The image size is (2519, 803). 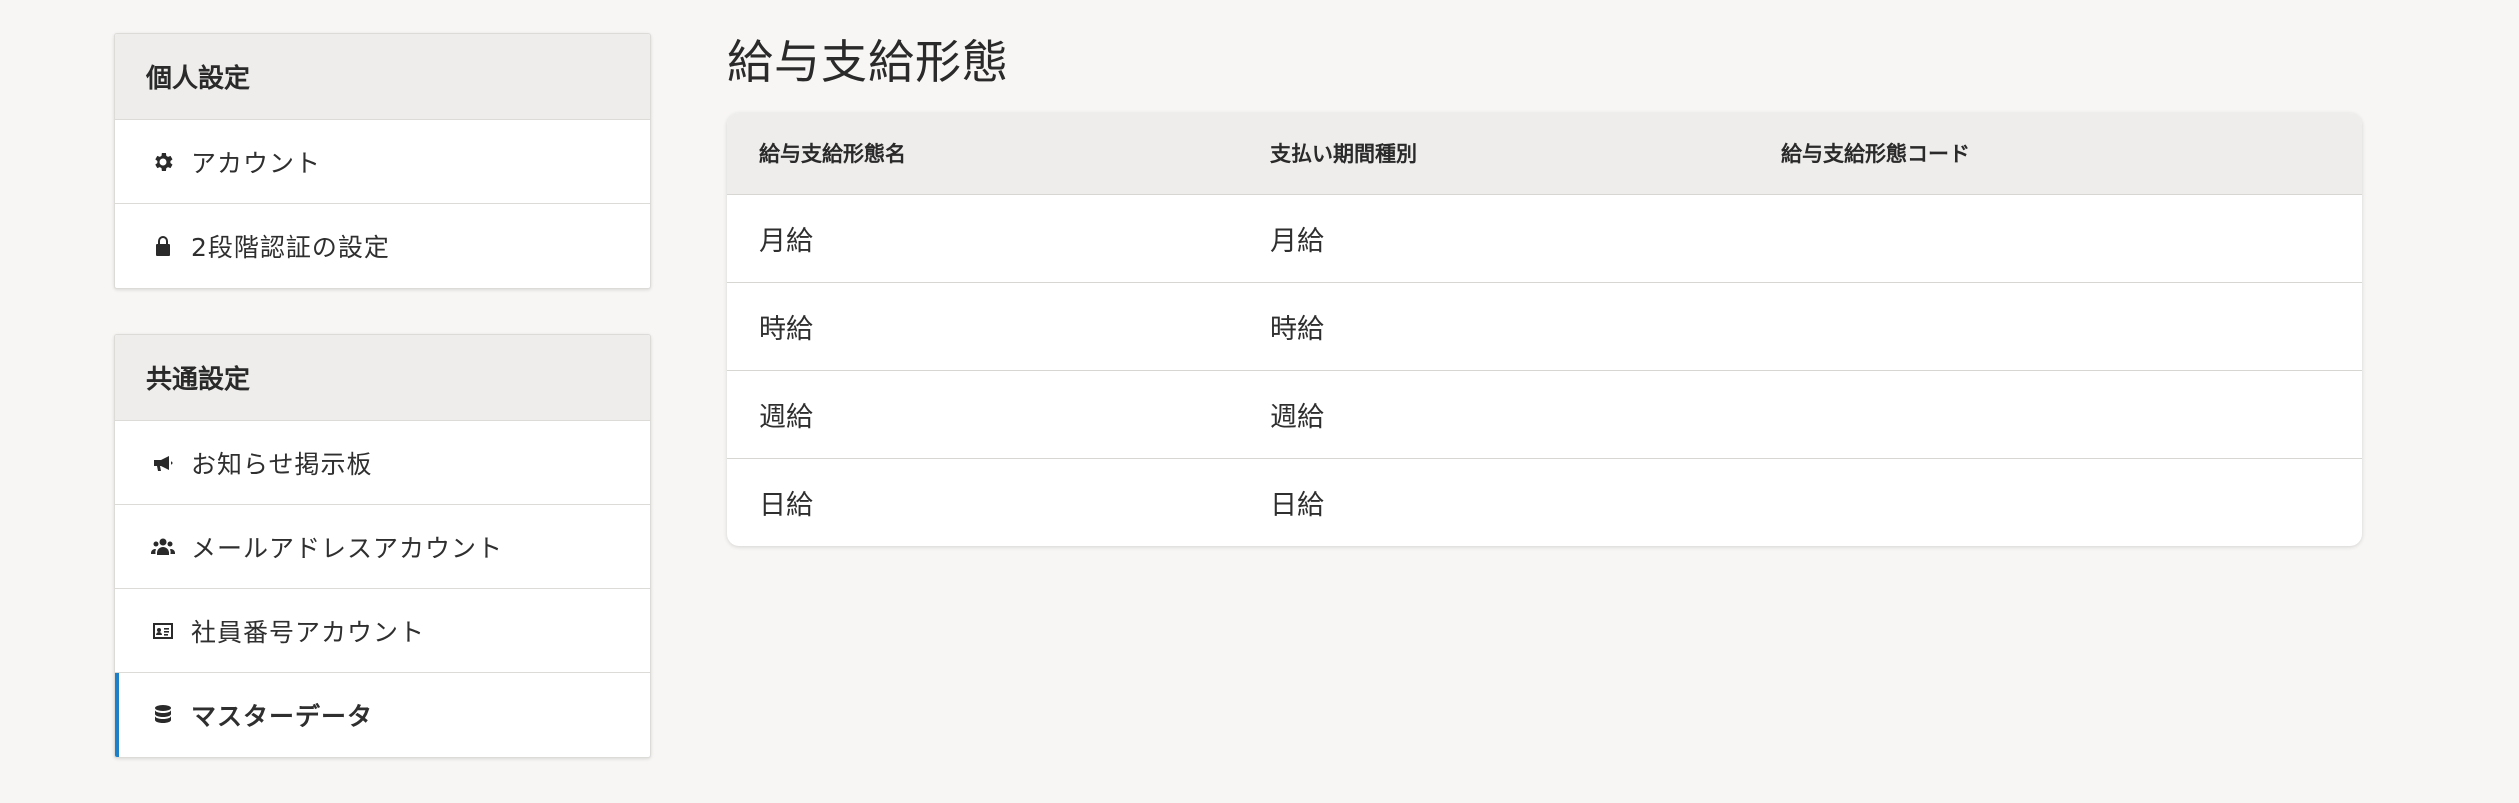 What do you see at coordinates (1297, 505) in the screenshot?
I see `cell-period-type: 日給` at bounding box center [1297, 505].